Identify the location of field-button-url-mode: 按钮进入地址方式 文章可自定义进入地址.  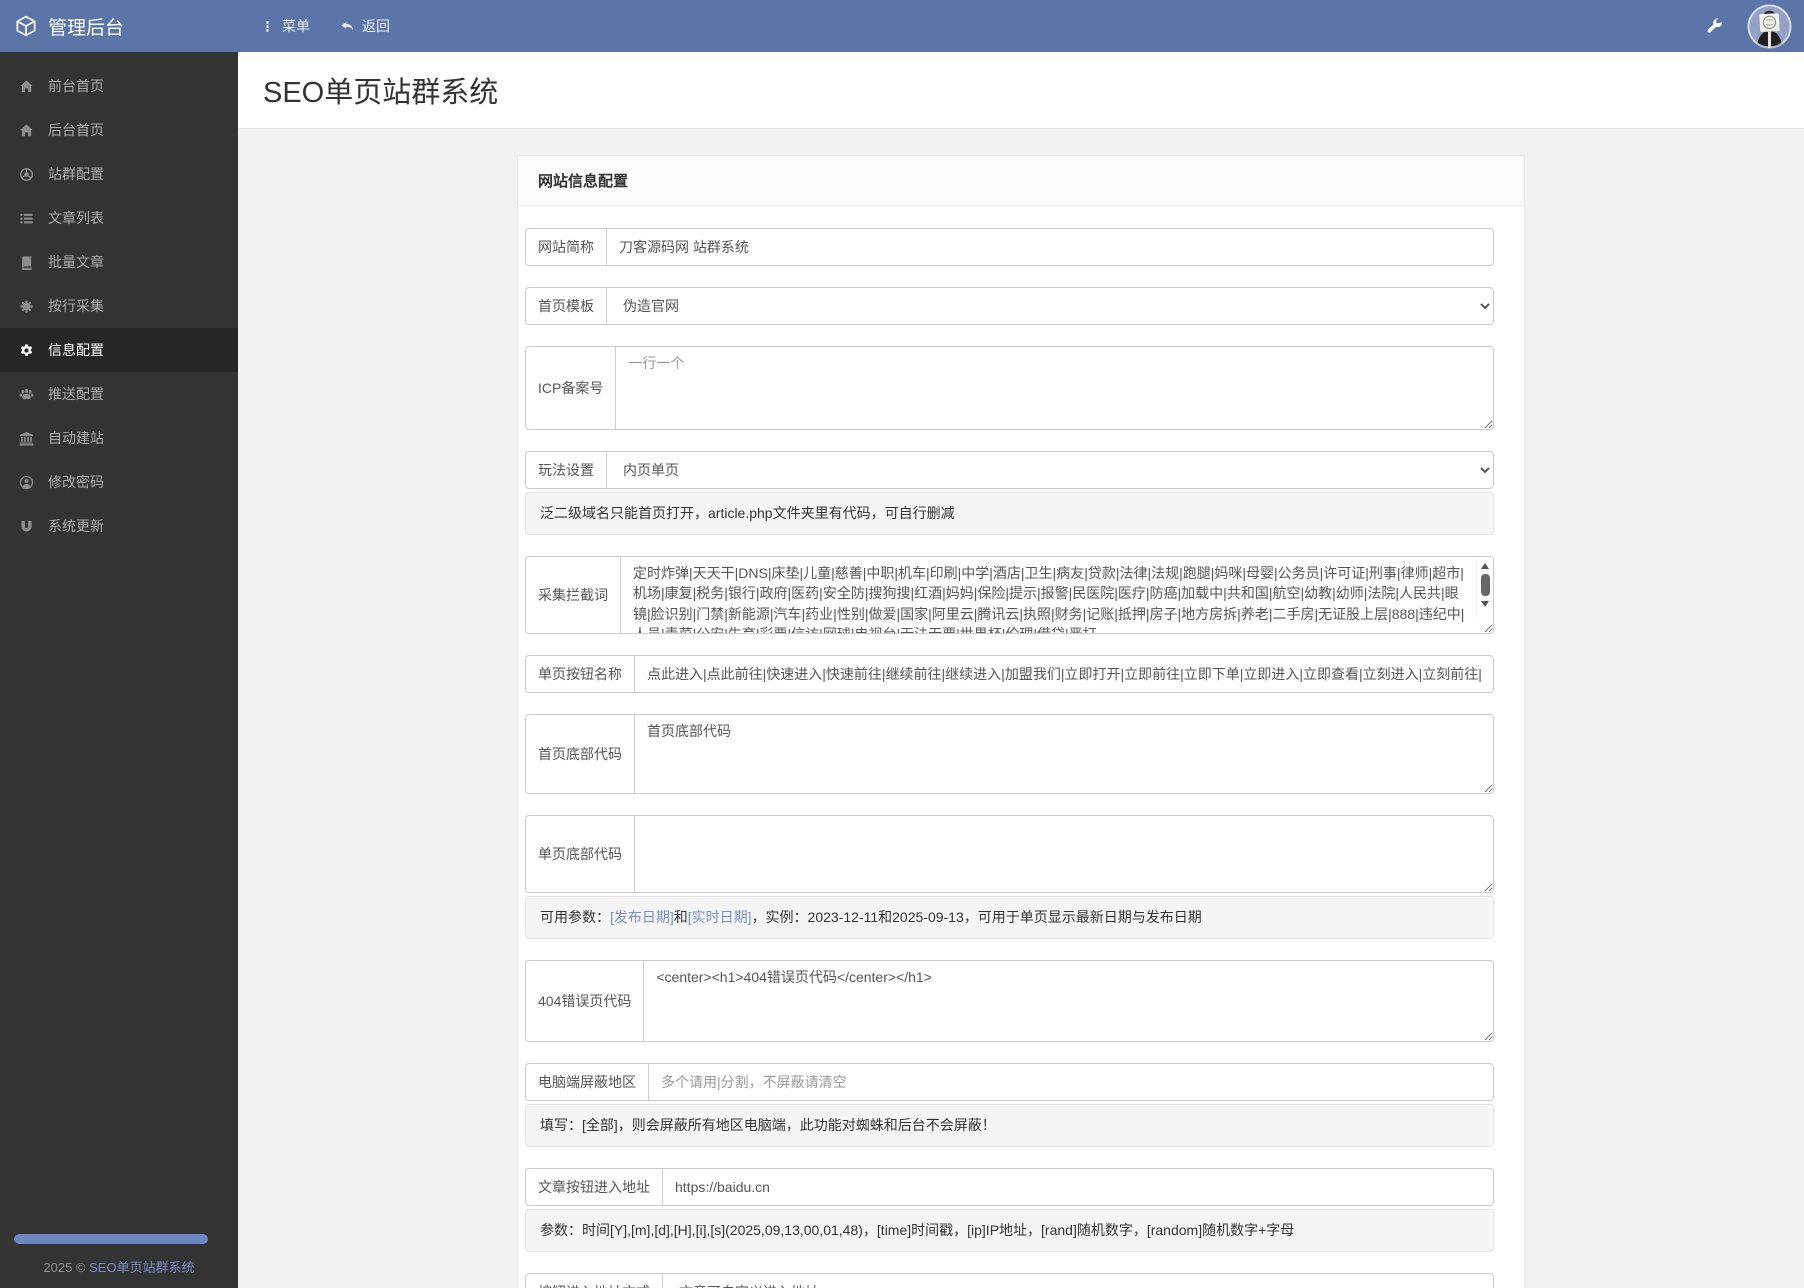
(1009, 1280).